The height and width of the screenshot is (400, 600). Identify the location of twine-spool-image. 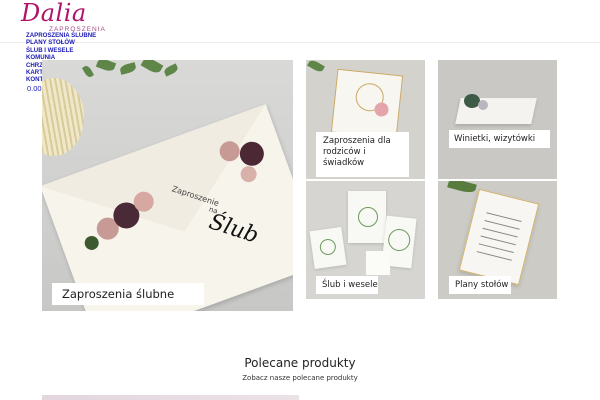
(63, 117).